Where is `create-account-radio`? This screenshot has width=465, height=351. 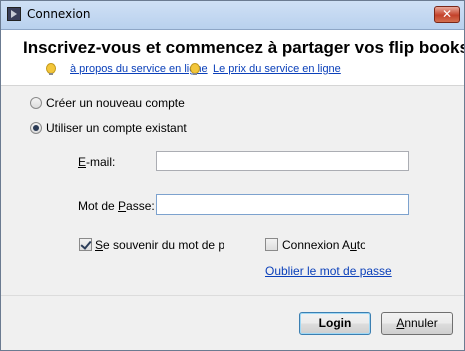
create-account-radio is located at coordinates (36, 103).